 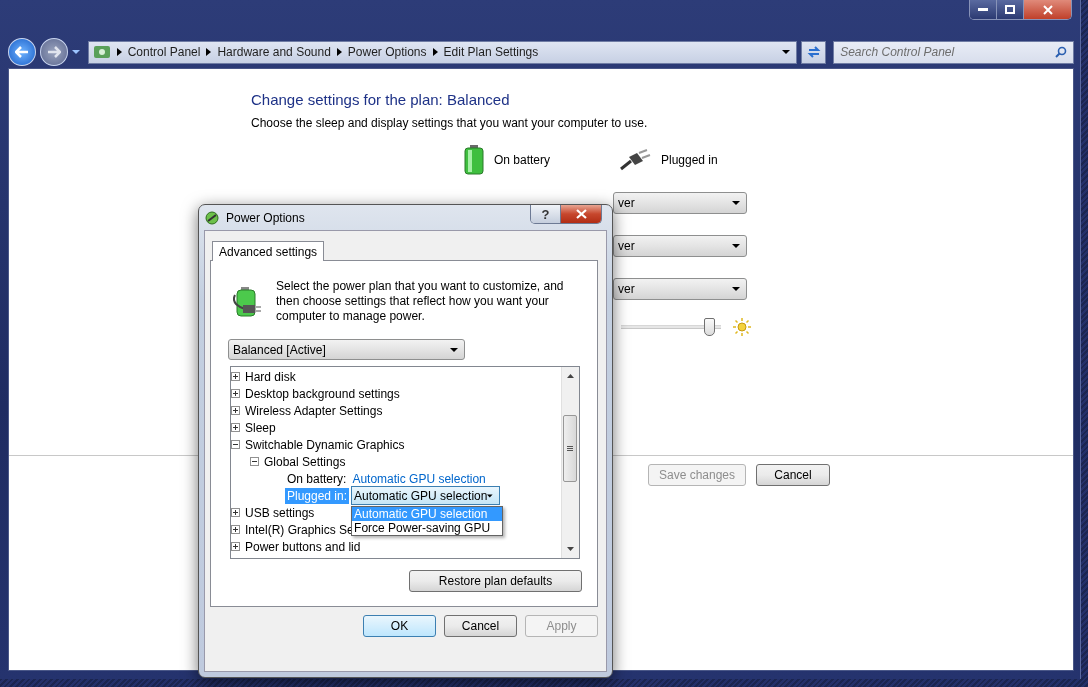 What do you see at coordinates (346, 349) in the screenshot?
I see `plan-dropdown: Balanced [Active]` at bounding box center [346, 349].